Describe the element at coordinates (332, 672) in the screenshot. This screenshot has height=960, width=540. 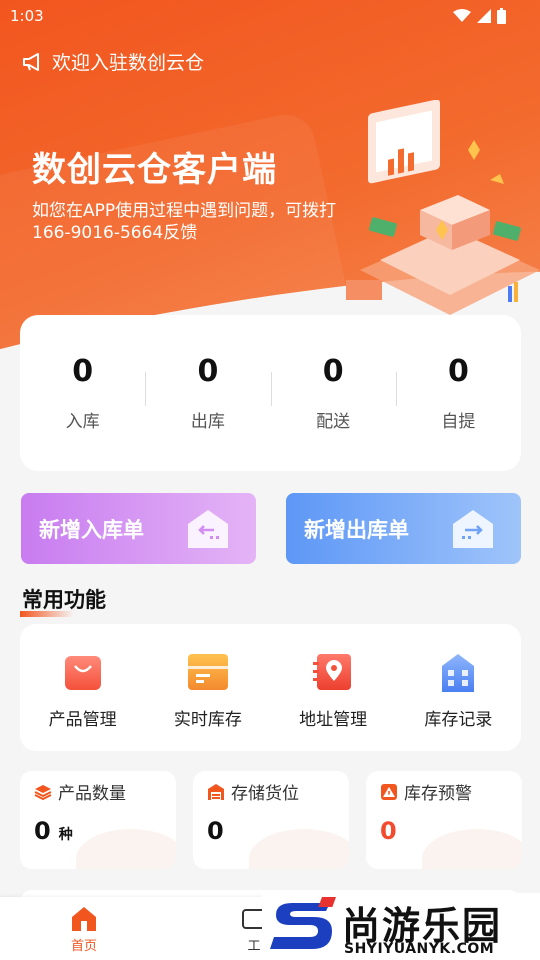
I see `location-pin-icon` at that location.